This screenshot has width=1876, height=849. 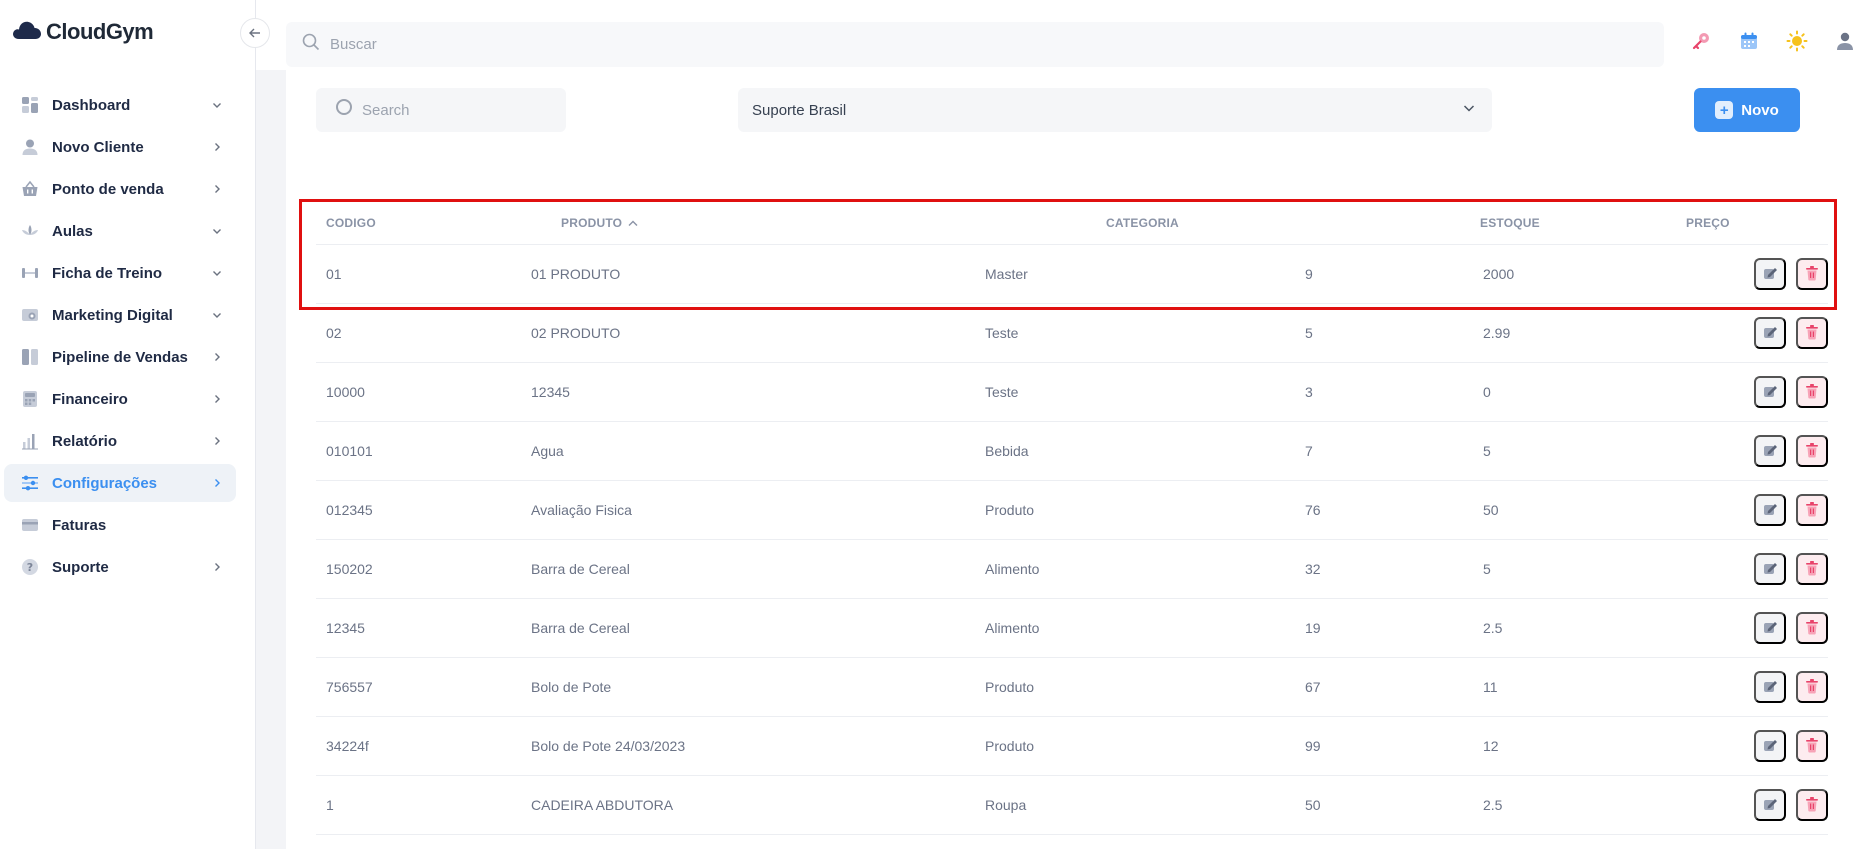 What do you see at coordinates (120, 399) in the screenshot?
I see `sidebar-item-financeiro: Financeiro` at bounding box center [120, 399].